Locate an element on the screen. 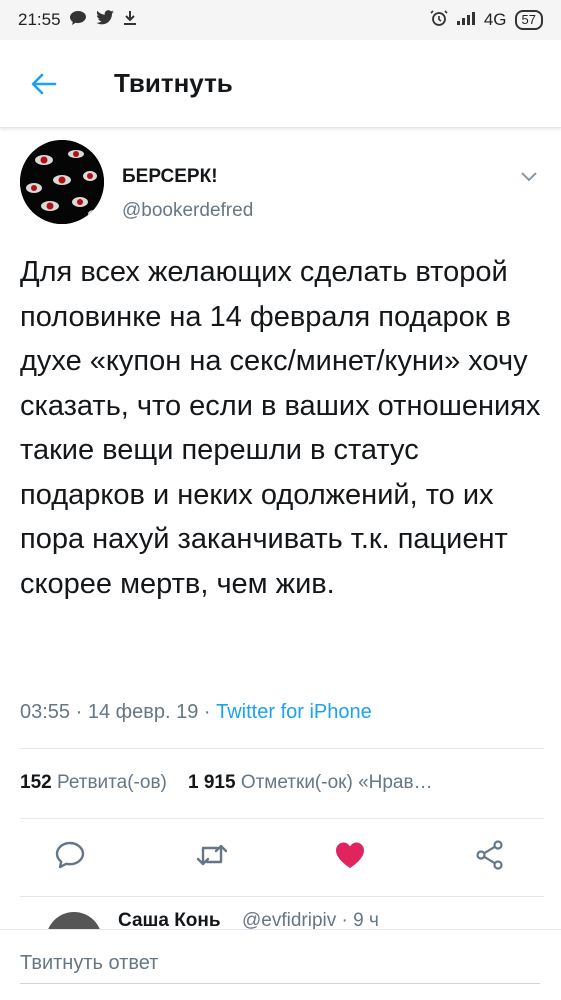 The image size is (561, 1000). retweet-icon is located at coordinates (212, 855).